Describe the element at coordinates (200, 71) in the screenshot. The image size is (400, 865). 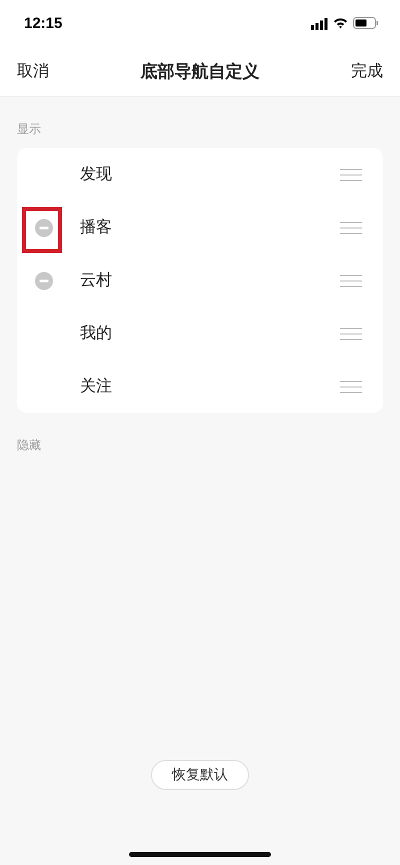
I see `page-title: 底部导航自定义` at that location.